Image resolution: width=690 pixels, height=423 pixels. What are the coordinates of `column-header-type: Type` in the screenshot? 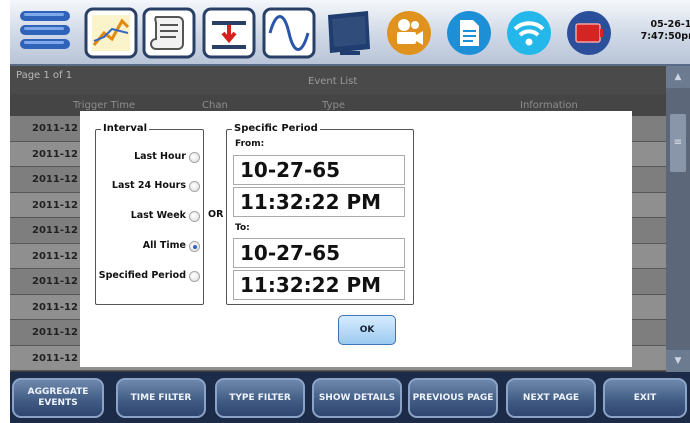 It's located at (333, 105).